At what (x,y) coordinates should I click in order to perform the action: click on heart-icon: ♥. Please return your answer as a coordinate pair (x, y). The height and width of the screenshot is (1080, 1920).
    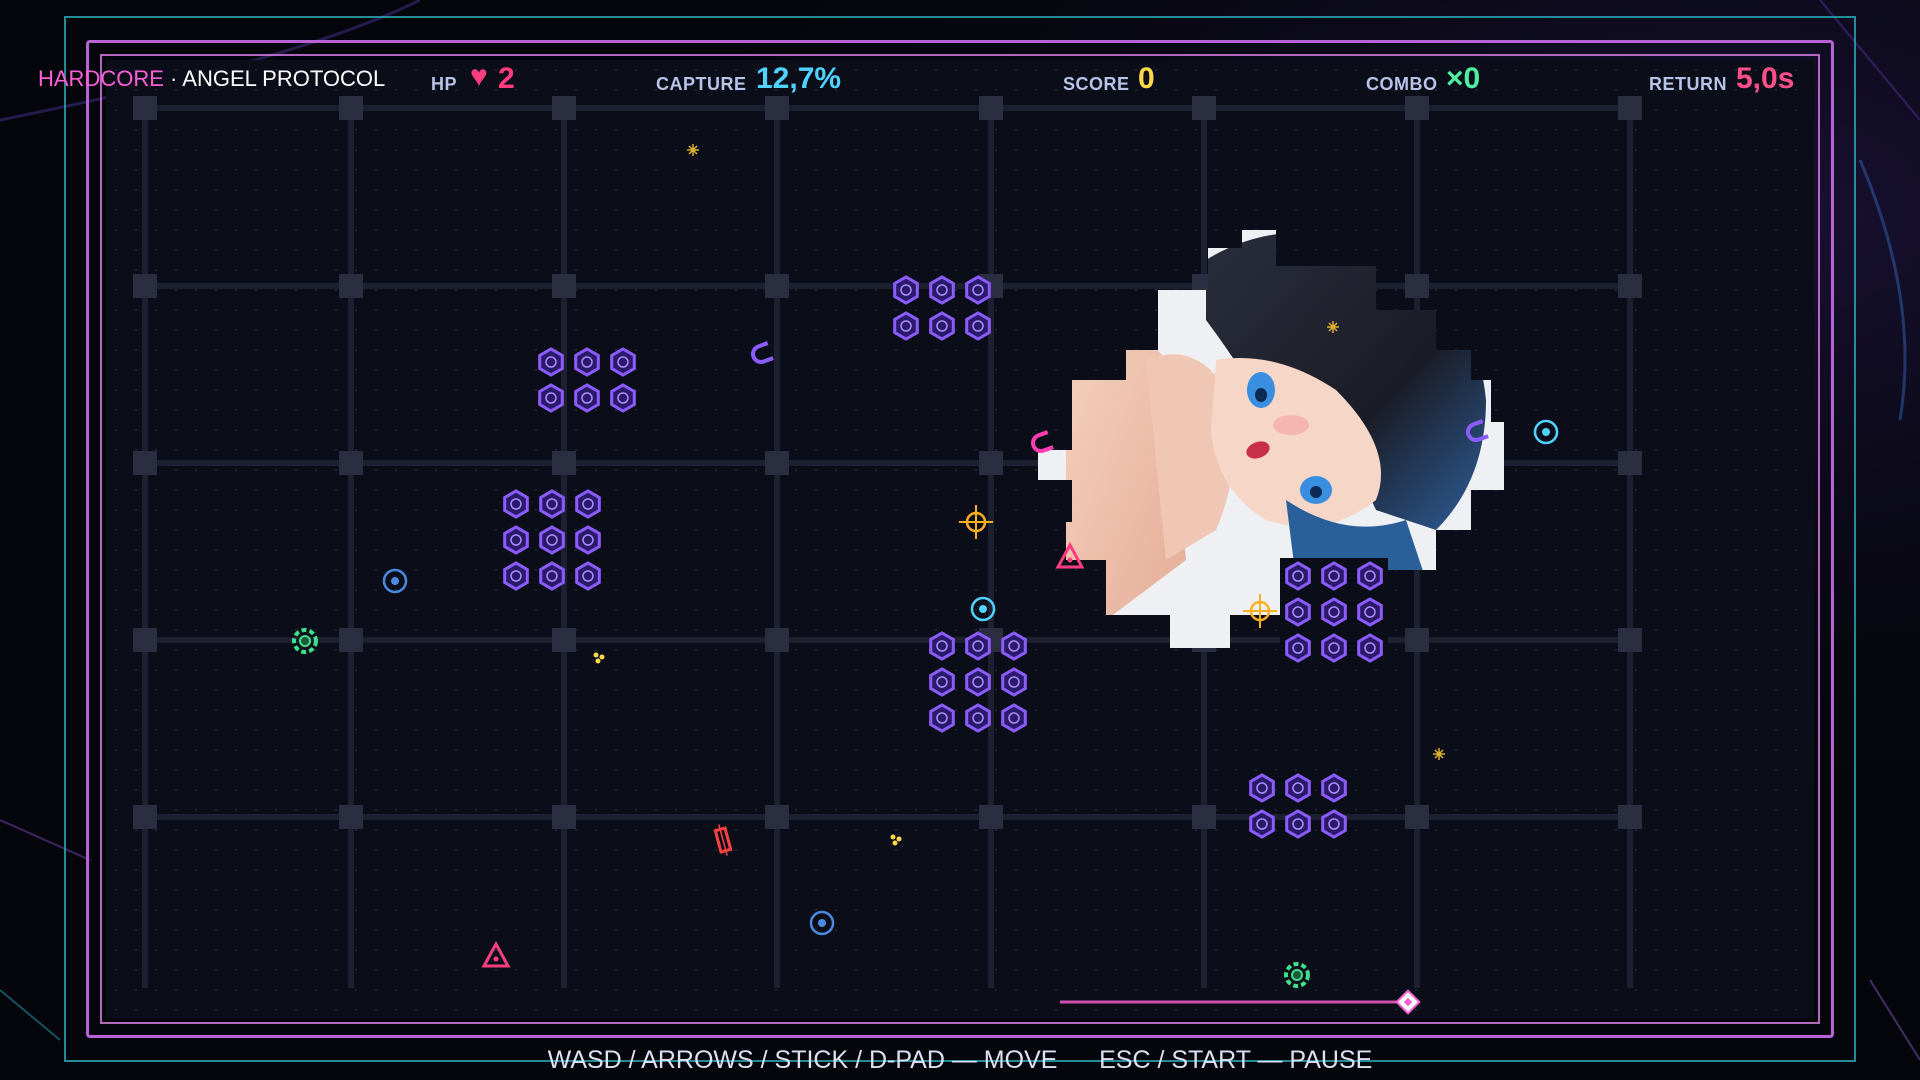
    Looking at the image, I should click on (479, 76).